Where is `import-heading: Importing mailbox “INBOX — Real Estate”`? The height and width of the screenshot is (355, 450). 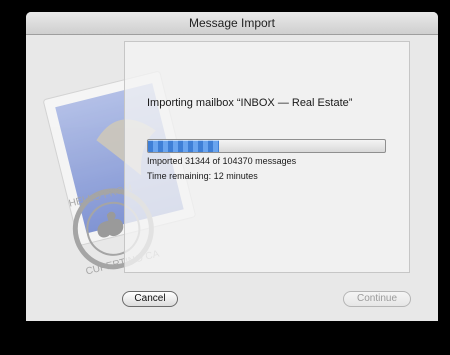 import-heading: Importing mailbox “INBOX — Real Estate” is located at coordinates (250, 103).